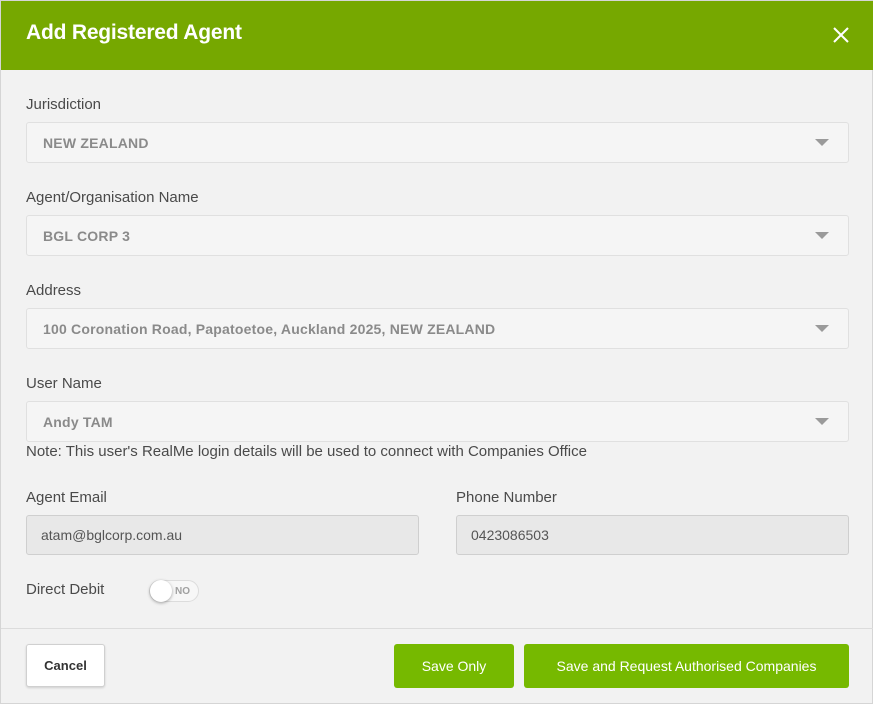  What do you see at coordinates (66, 497) in the screenshot?
I see `agent-email-label: Agent Email` at bounding box center [66, 497].